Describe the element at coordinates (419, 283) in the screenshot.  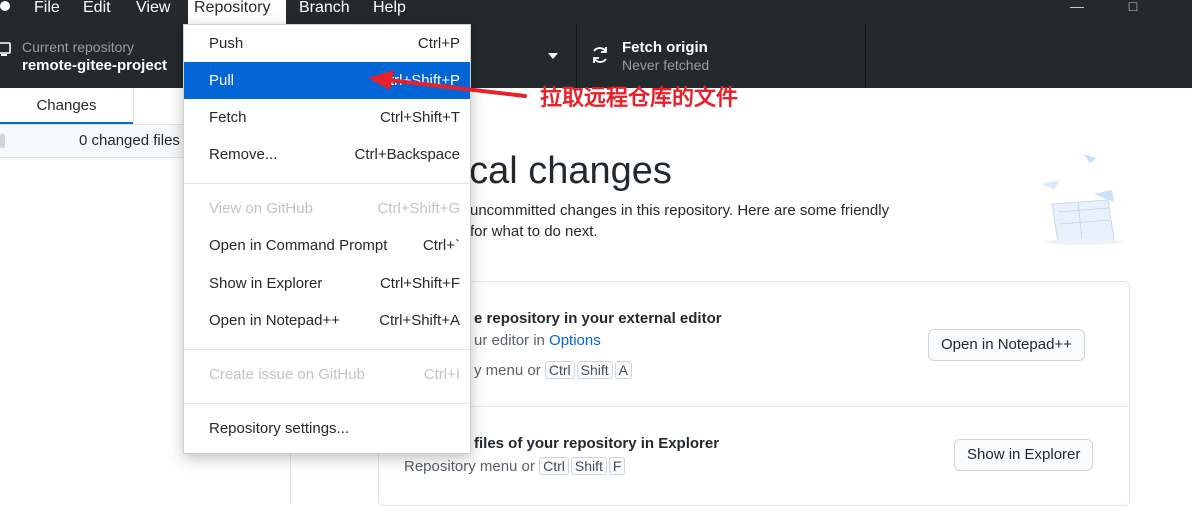
I see `menu-item-shortcut: Ctrl+Shift+F` at that location.